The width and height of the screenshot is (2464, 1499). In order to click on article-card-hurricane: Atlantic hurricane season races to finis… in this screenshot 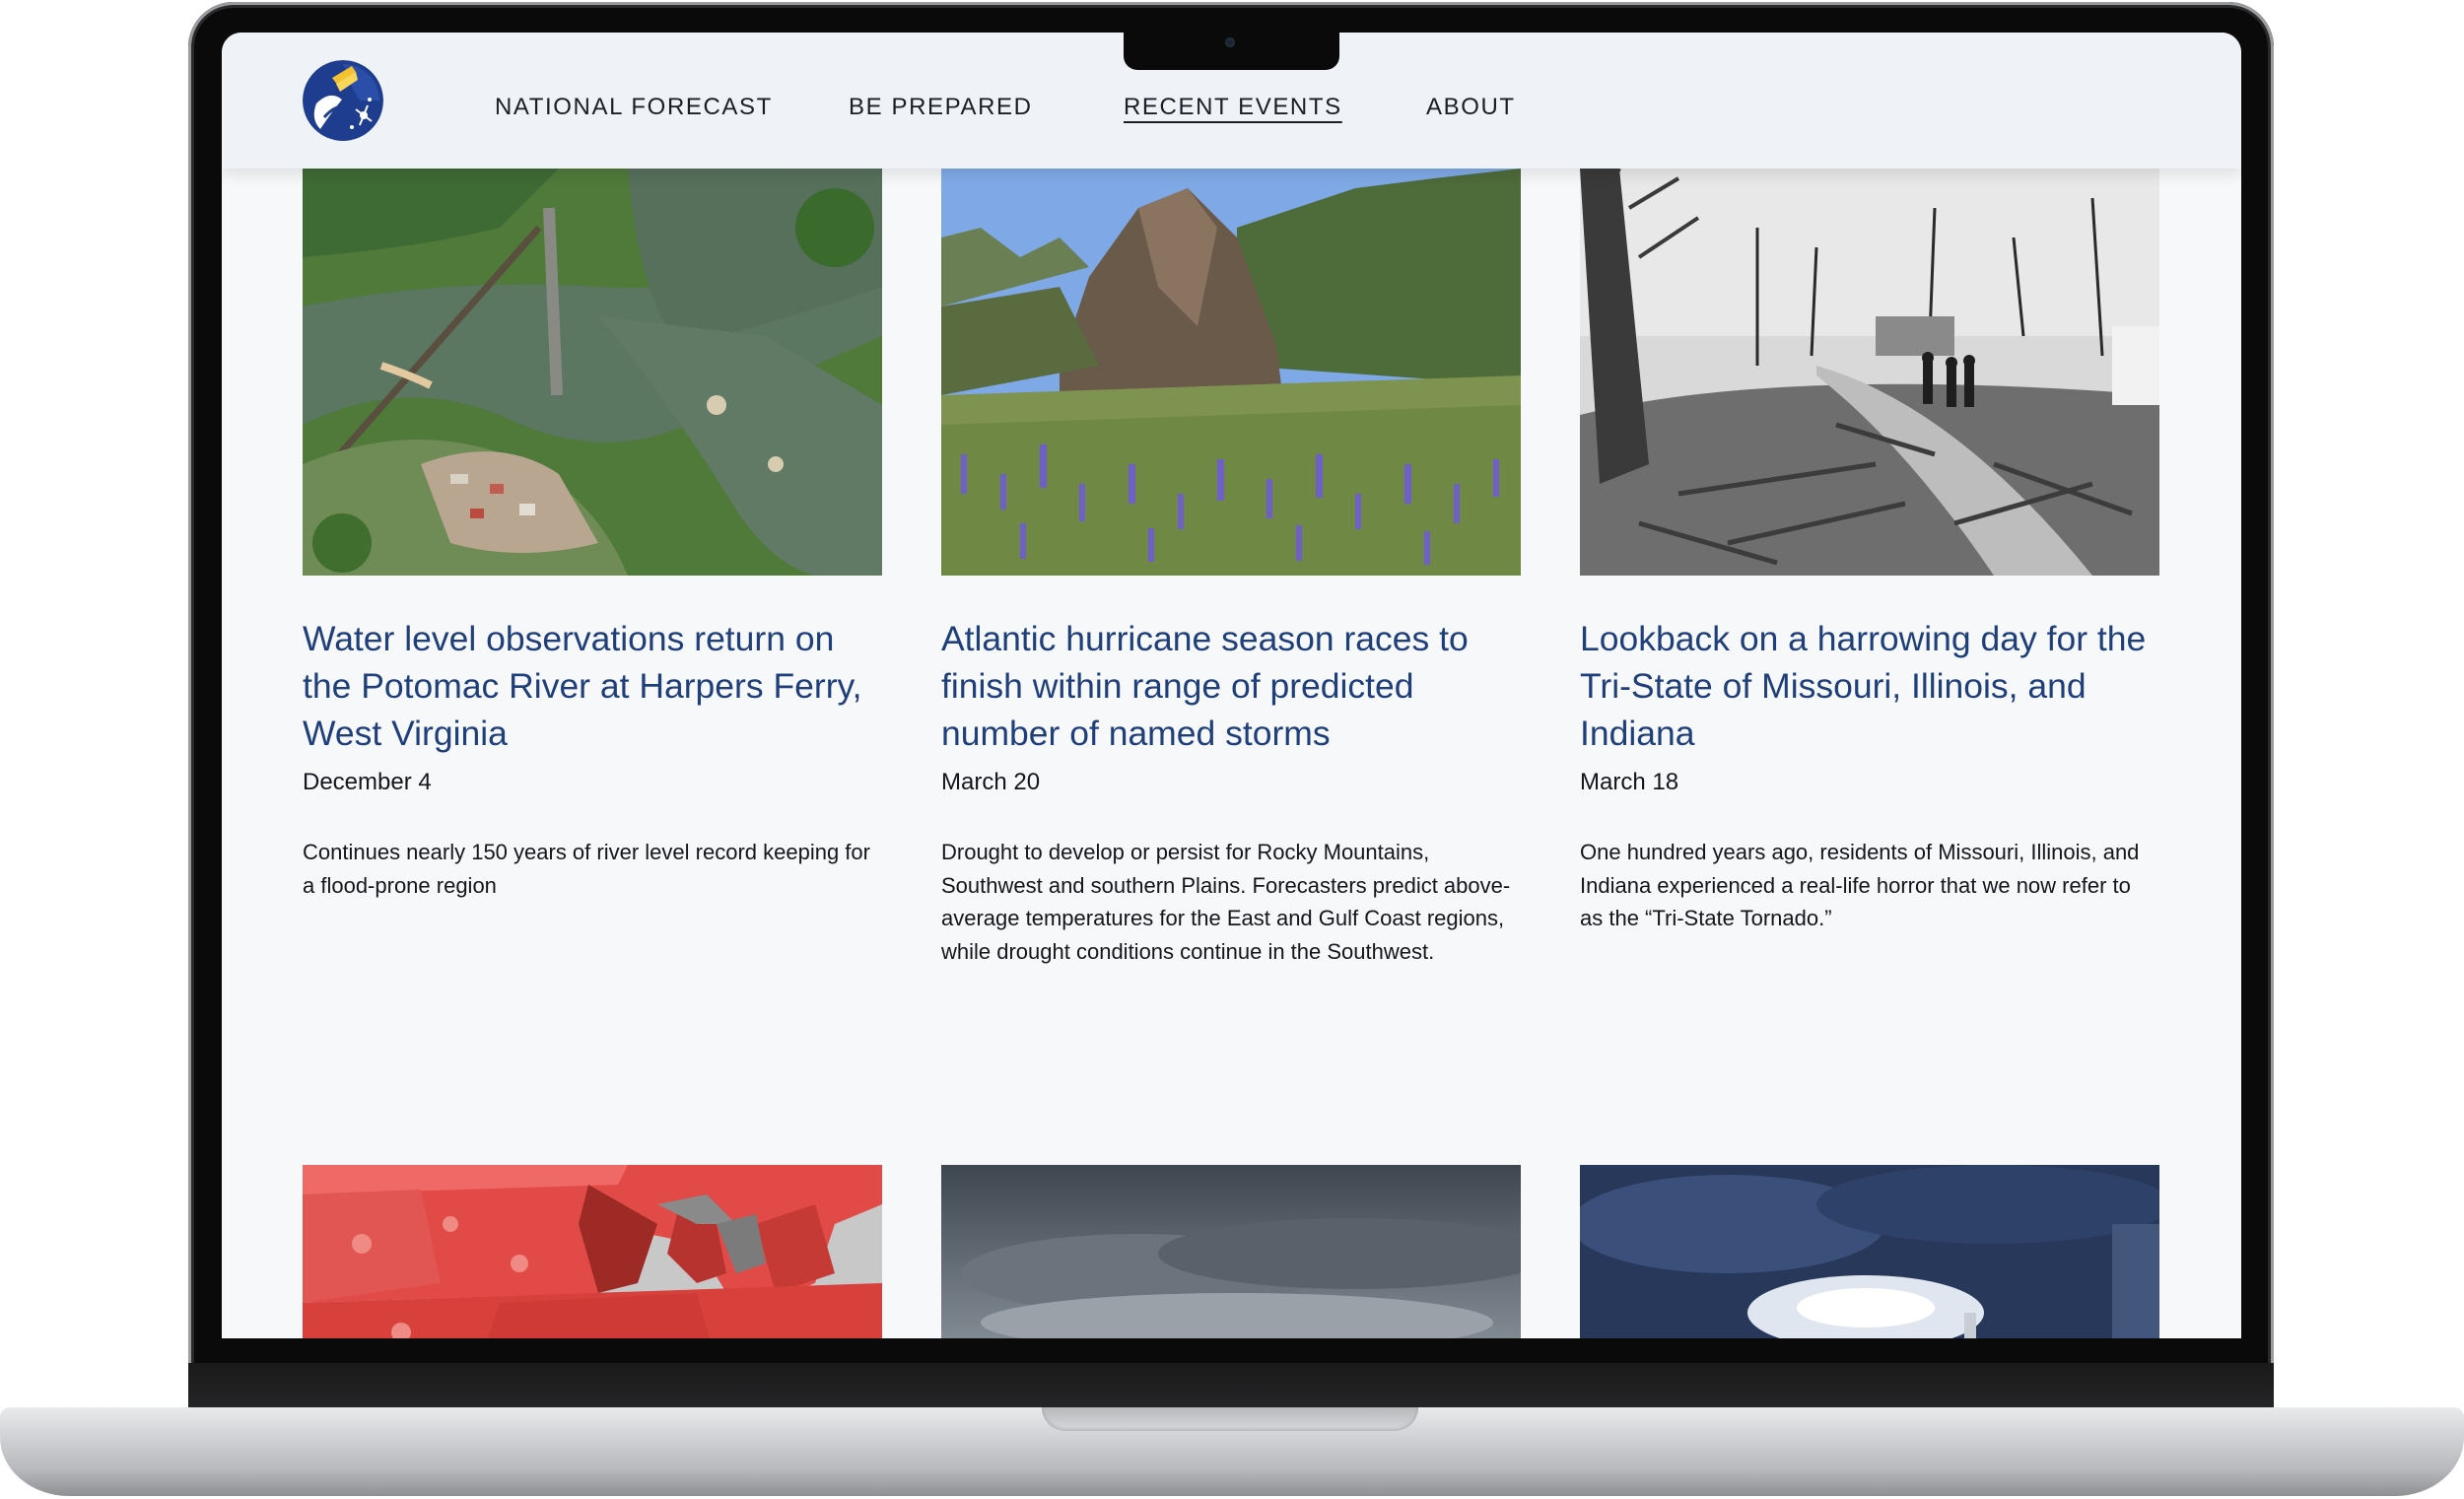, I will do `click(1231, 569)`.